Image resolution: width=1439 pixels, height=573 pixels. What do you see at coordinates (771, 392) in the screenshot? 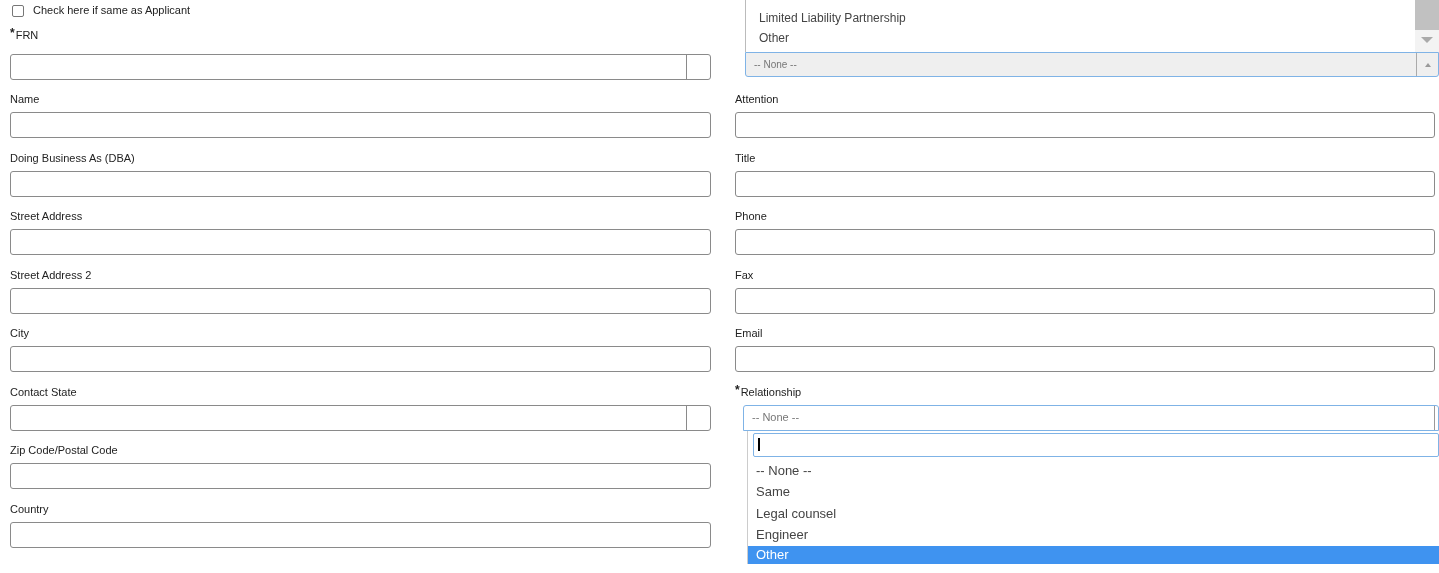
I see `field-label: Relationship` at bounding box center [771, 392].